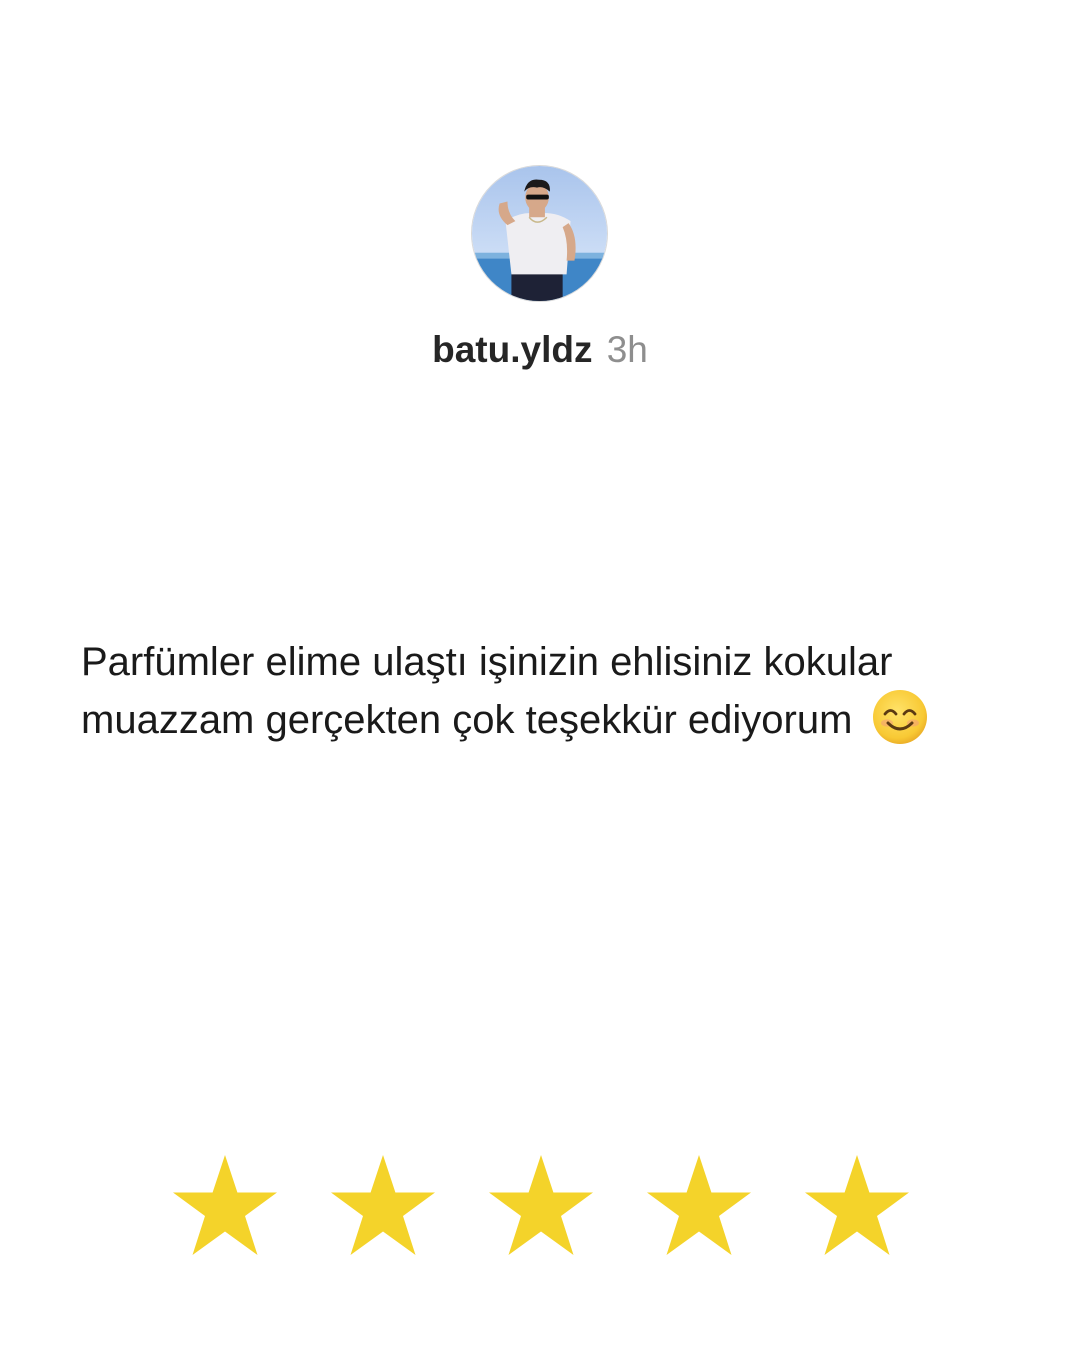  I want to click on avatar-photo, so click(539, 233).